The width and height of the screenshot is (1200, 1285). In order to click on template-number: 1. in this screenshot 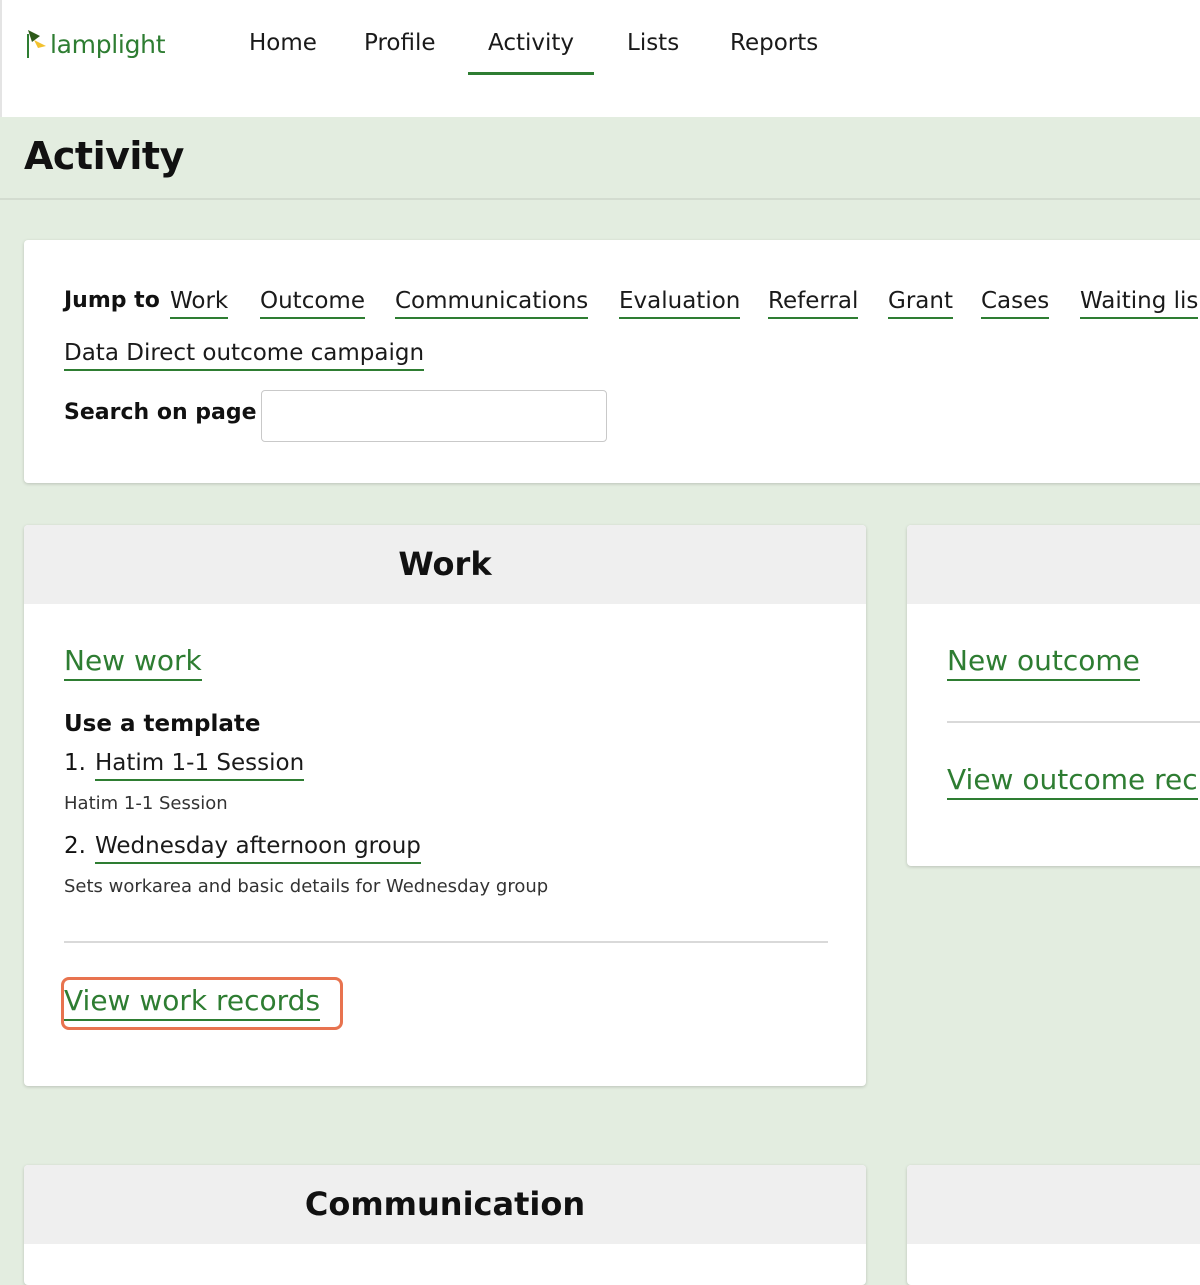, I will do `click(75, 763)`.